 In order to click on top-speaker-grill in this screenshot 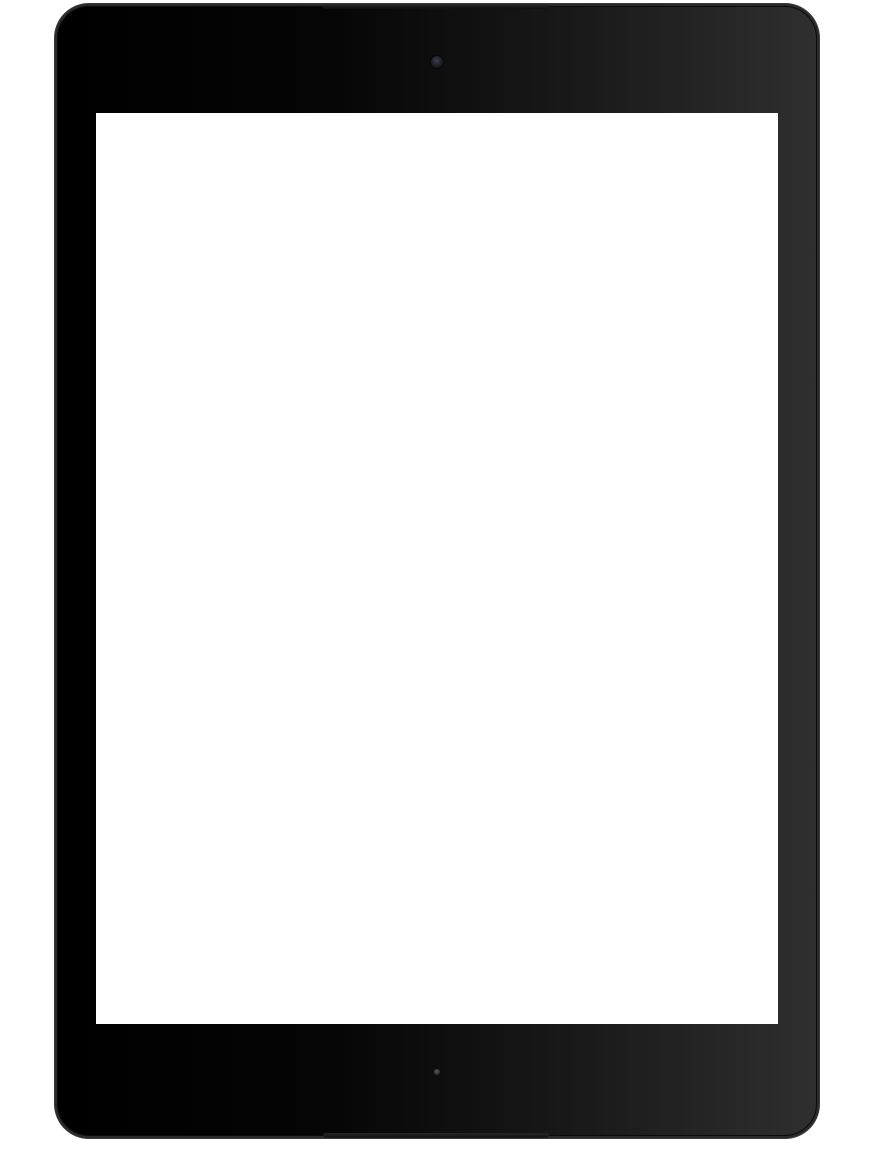, I will do `click(436, 6)`.